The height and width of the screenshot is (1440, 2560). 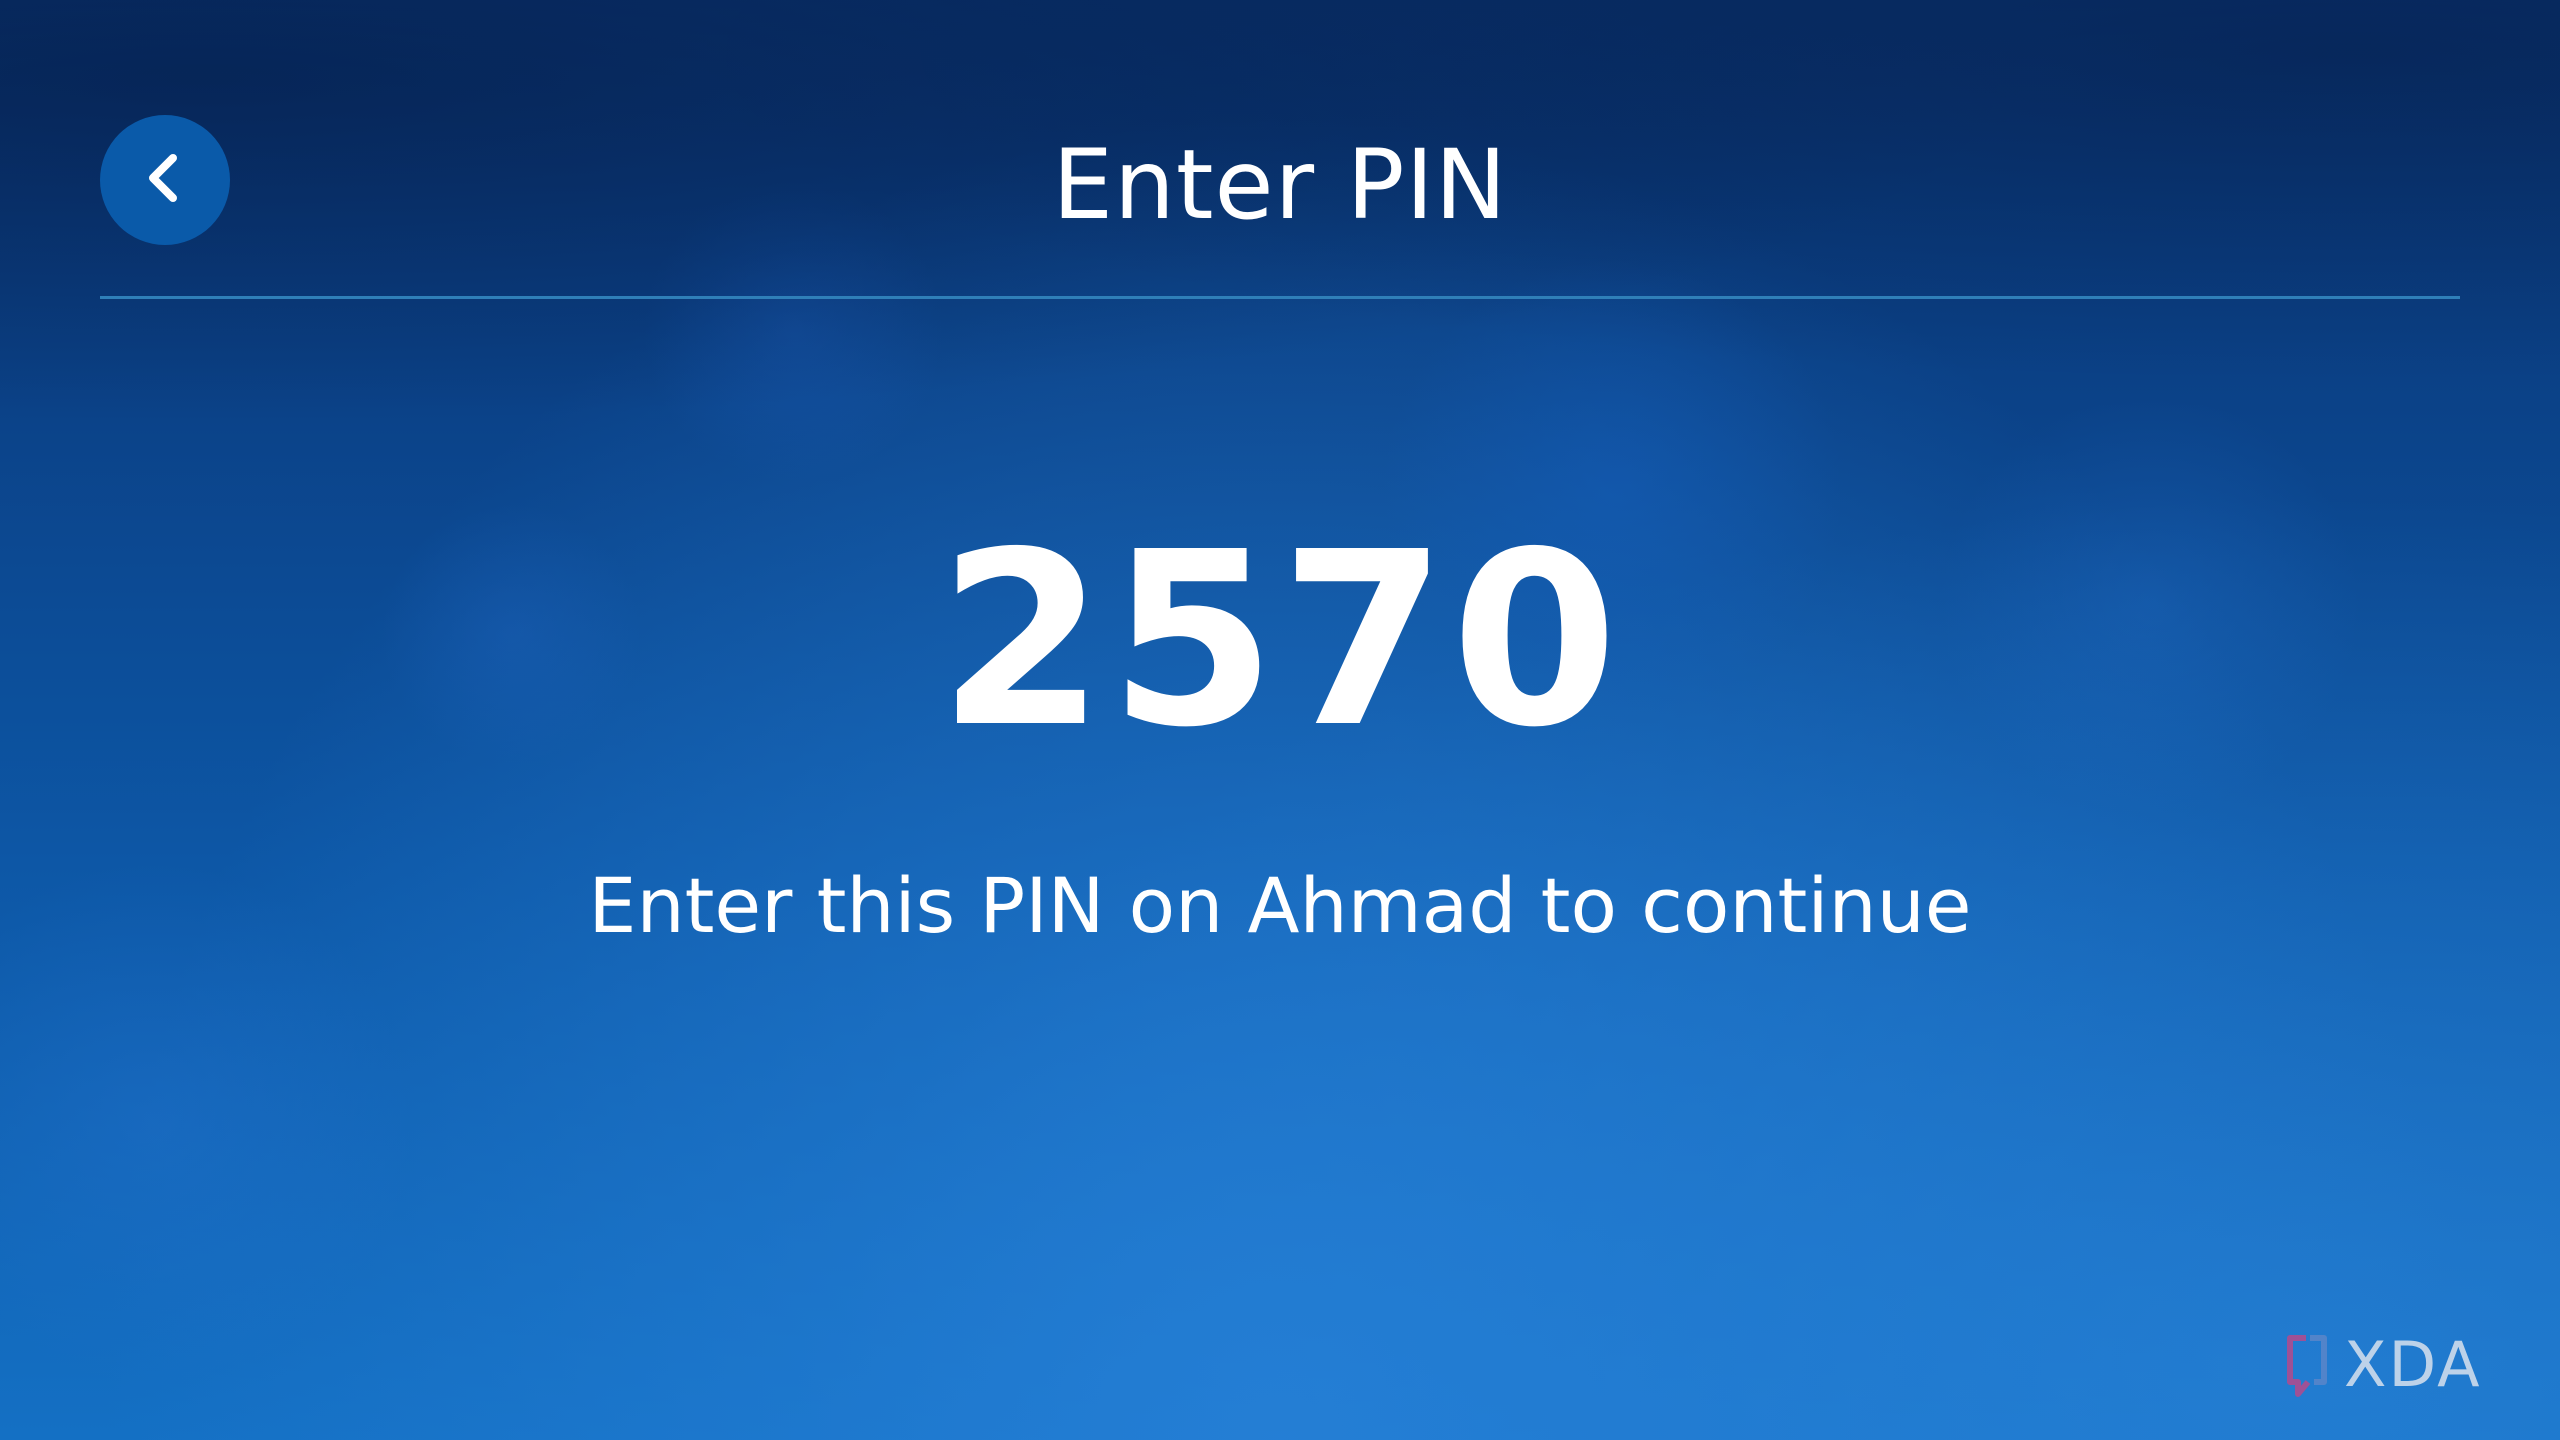 What do you see at coordinates (1280, 297) in the screenshot?
I see `header-divider` at bounding box center [1280, 297].